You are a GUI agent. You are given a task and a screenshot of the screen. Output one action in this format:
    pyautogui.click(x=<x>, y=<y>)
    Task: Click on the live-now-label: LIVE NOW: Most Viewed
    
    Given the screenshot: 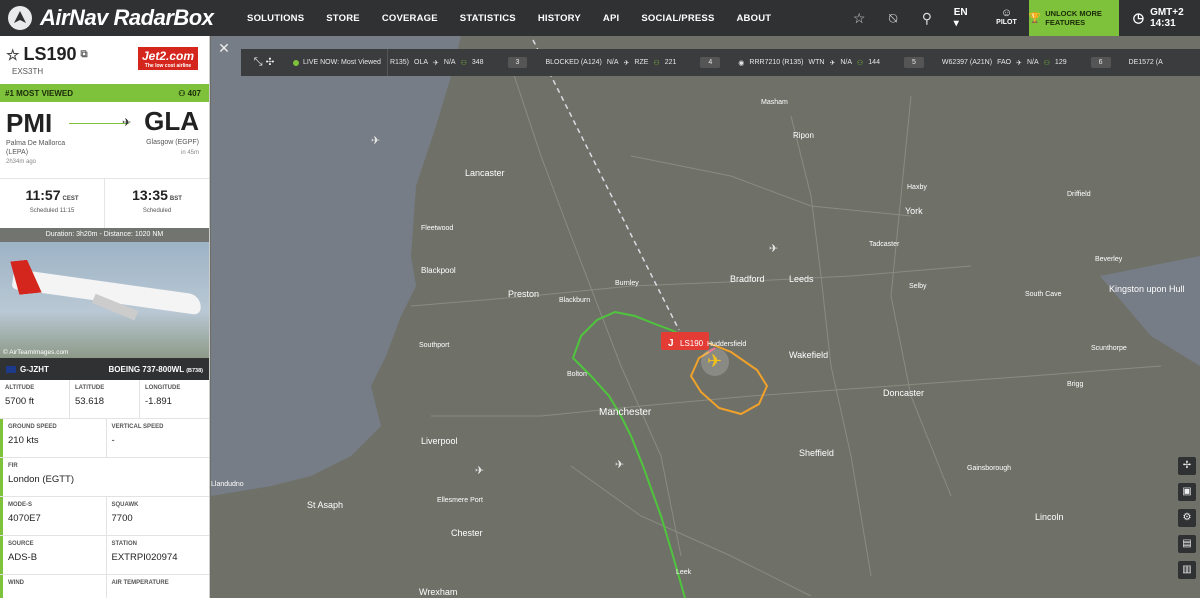 What is the action you would take?
    pyautogui.click(x=337, y=62)
    